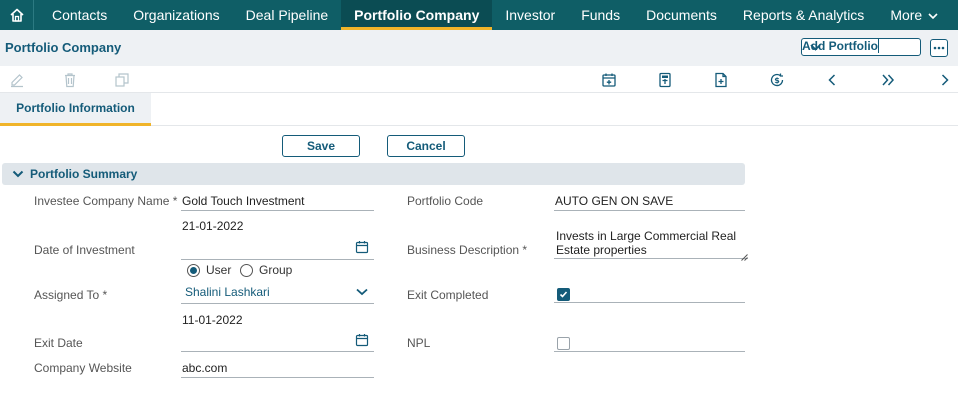  I want to click on portfolio-code-label: Portfolio Code, so click(445, 201).